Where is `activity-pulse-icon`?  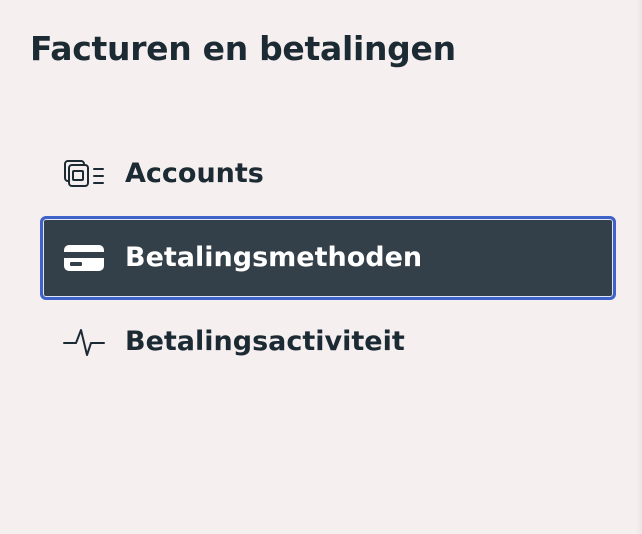
activity-pulse-icon is located at coordinates (84, 342).